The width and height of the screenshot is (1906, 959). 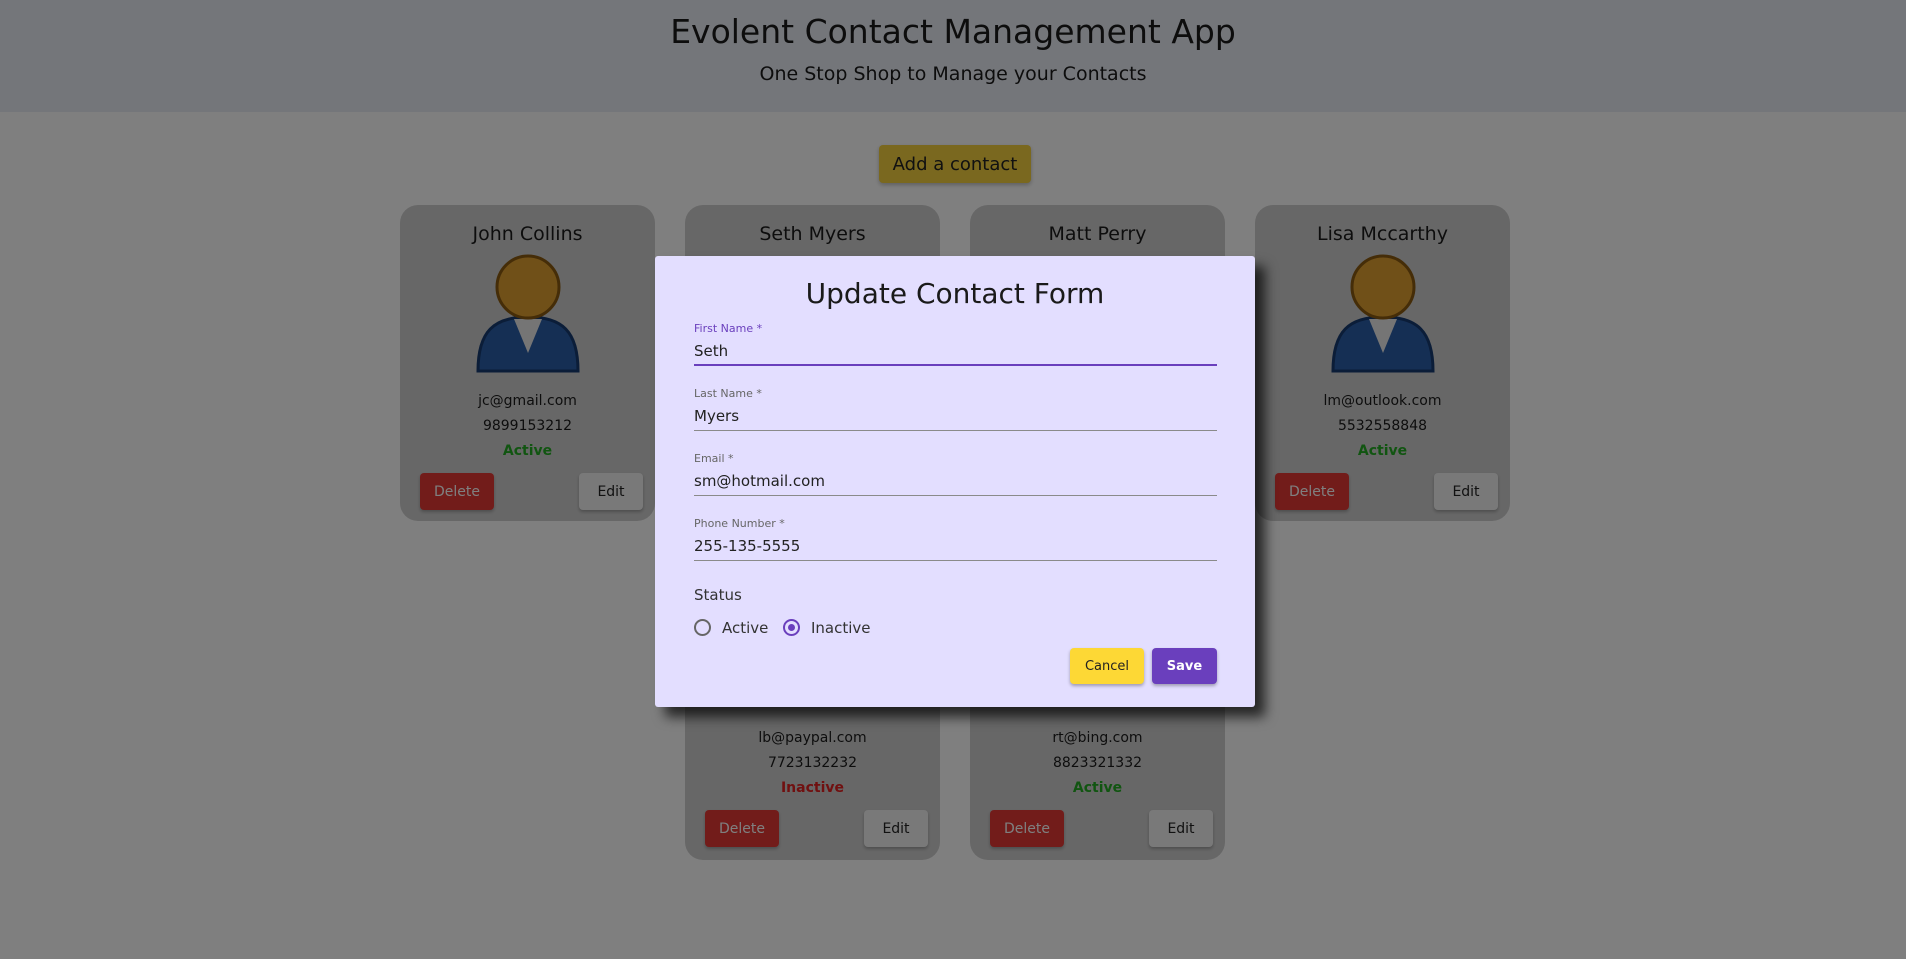 What do you see at coordinates (728, 328) in the screenshot?
I see `first-name-label: First Name *` at bounding box center [728, 328].